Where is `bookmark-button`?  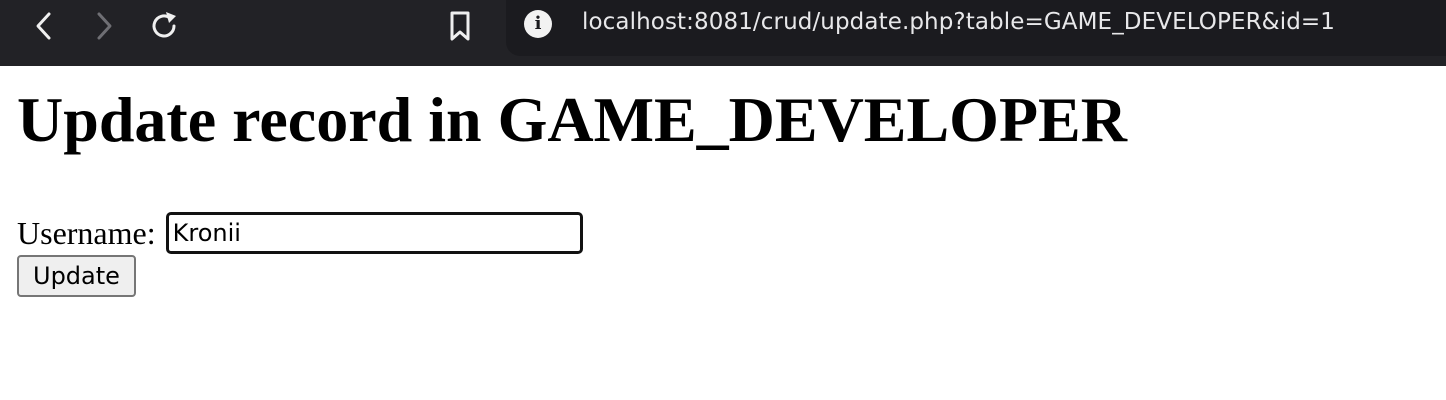 bookmark-button is located at coordinates (460, 26).